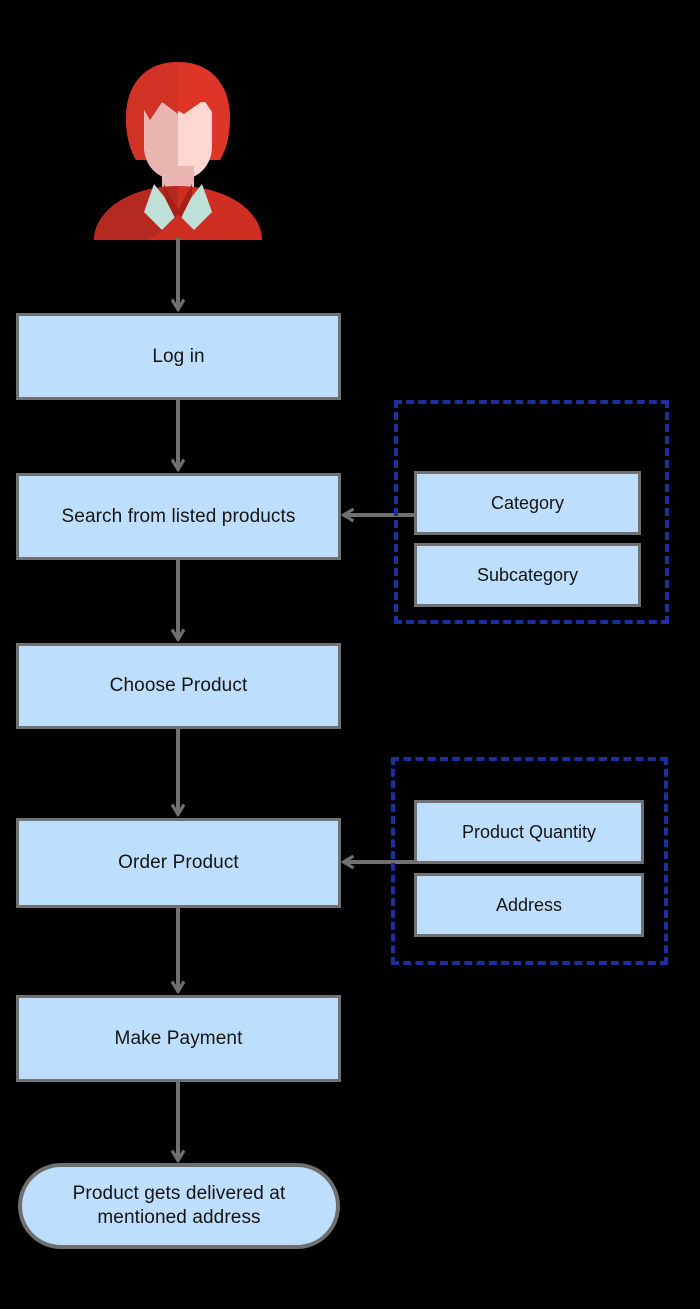  I want to click on sub-node-product-quantity-label: Product Quantity, so click(529, 832).